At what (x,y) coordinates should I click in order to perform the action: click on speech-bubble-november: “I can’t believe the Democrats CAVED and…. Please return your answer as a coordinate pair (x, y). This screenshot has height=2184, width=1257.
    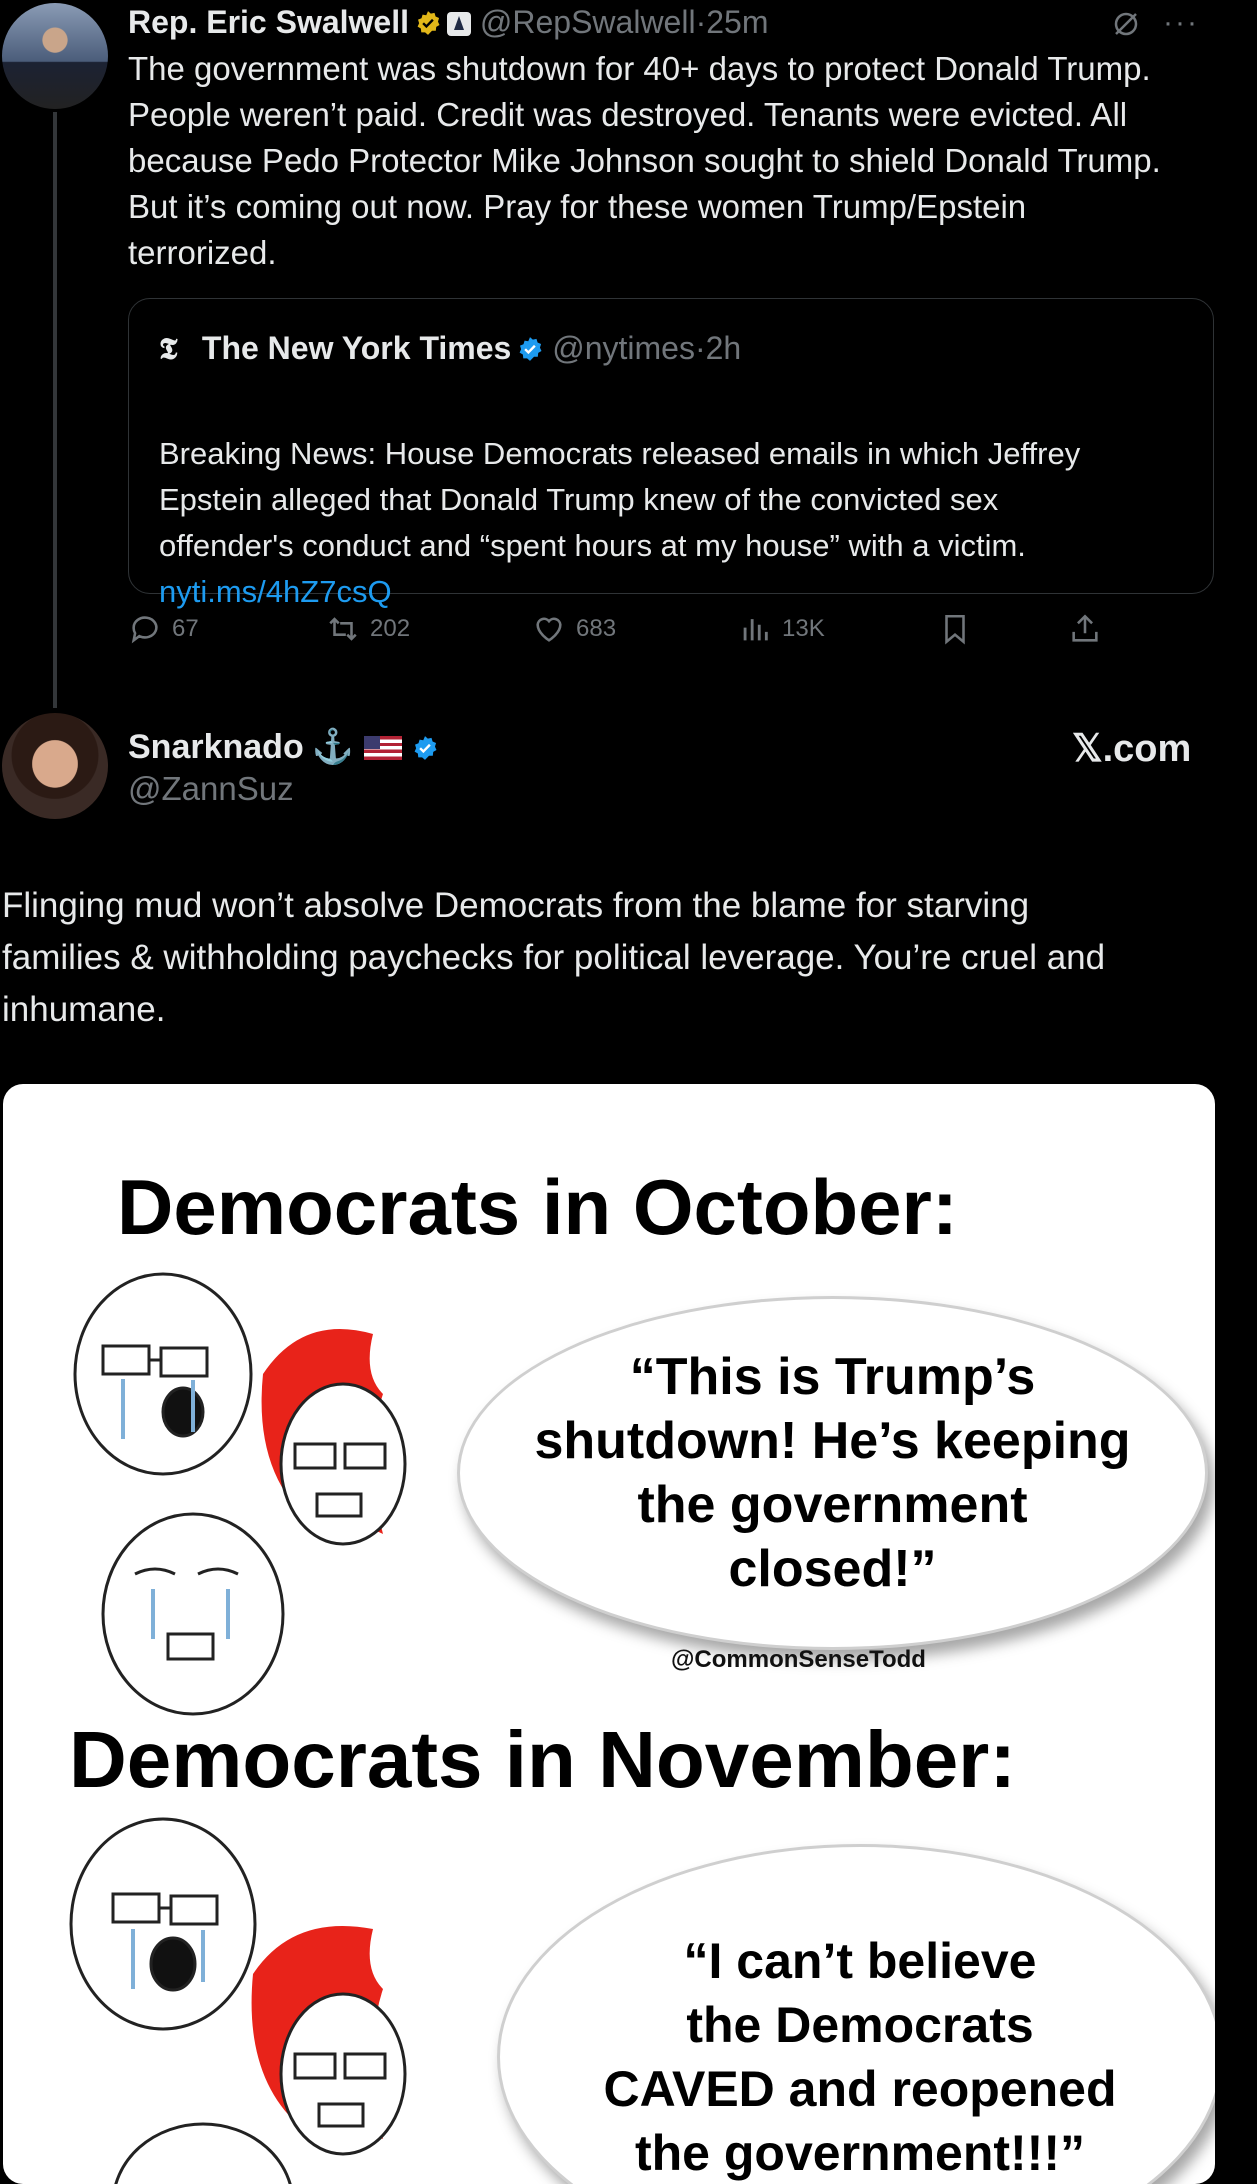
    Looking at the image, I should click on (856, 2014).